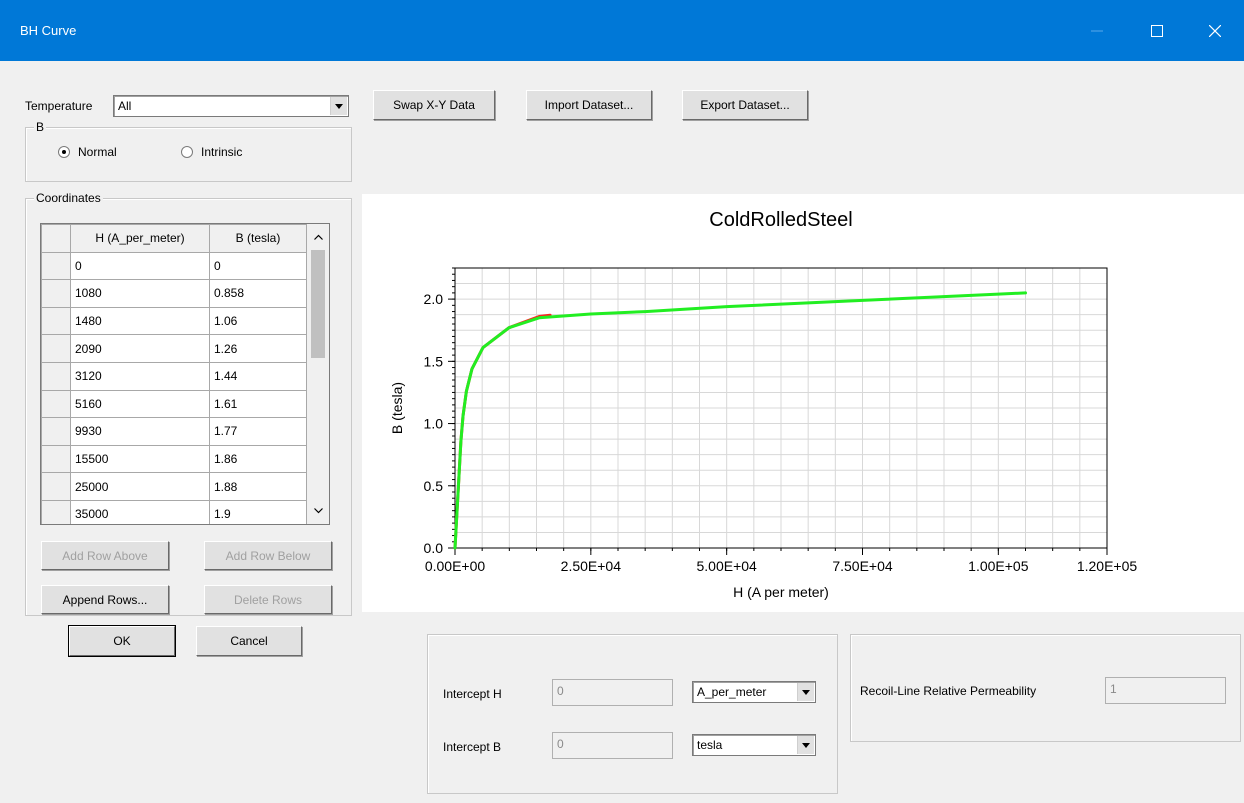 This screenshot has height=803, width=1244. I want to click on table-cell-b: 1.44, so click(258, 376).